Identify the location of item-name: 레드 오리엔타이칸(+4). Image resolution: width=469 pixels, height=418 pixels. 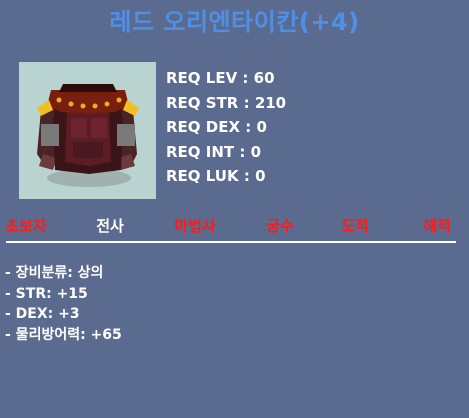
(234, 22).